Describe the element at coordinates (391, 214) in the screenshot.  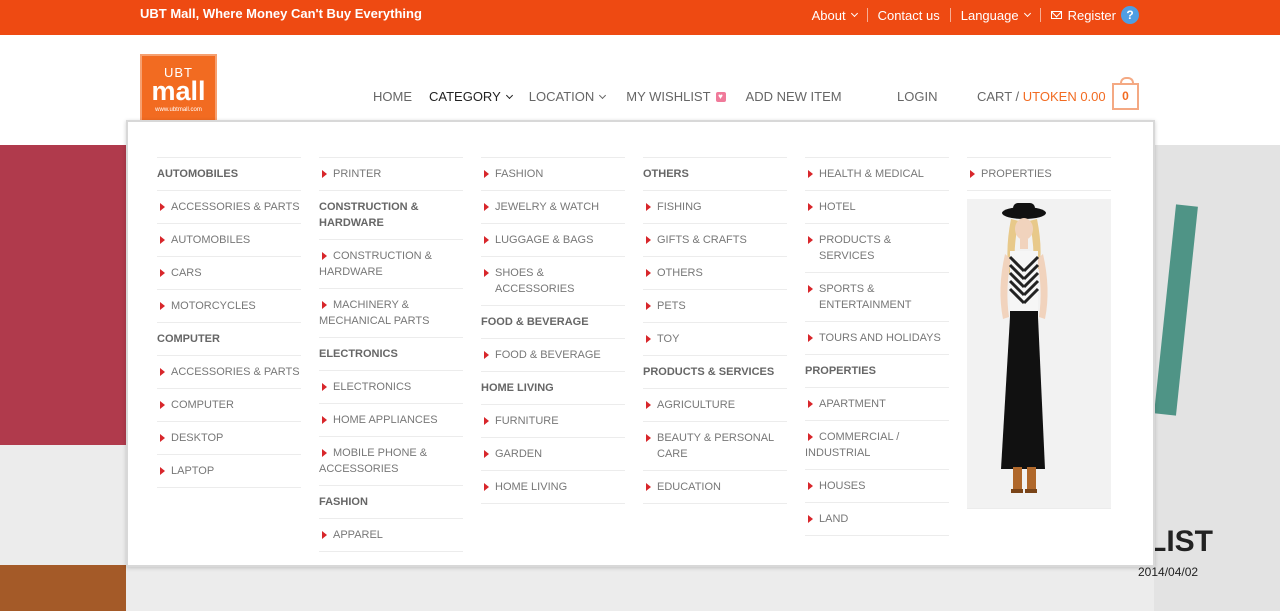
I see `menu-category-heading: CONSTRUCTION & HARDWARE` at that location.